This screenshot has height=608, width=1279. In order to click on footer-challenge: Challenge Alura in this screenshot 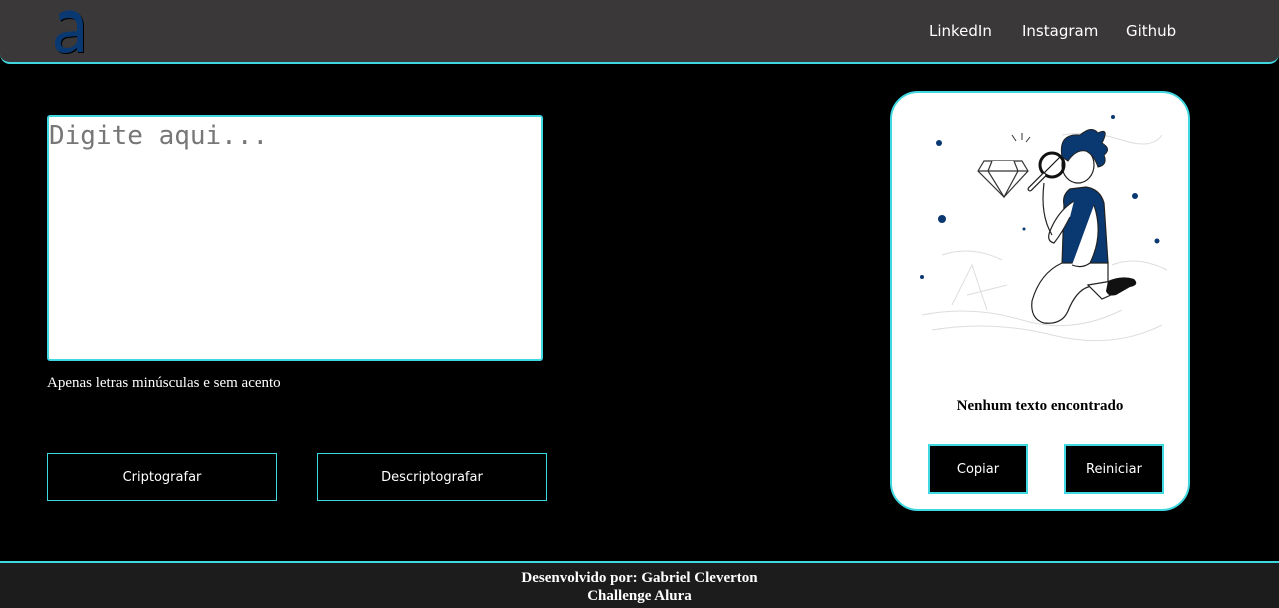, I will do `click(639, 596)`.